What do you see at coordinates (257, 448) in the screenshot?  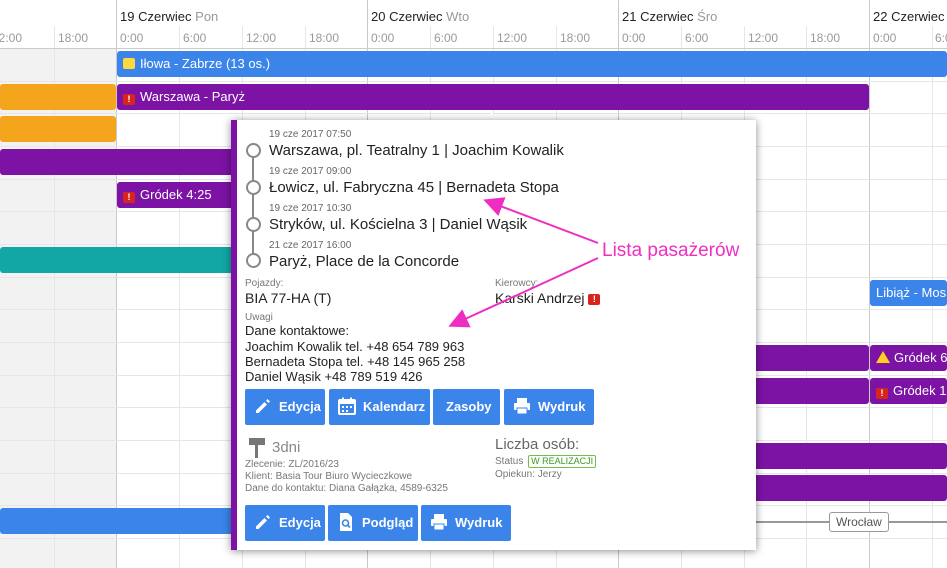 I see `signpost-icon` at bounding box center [257, 448].